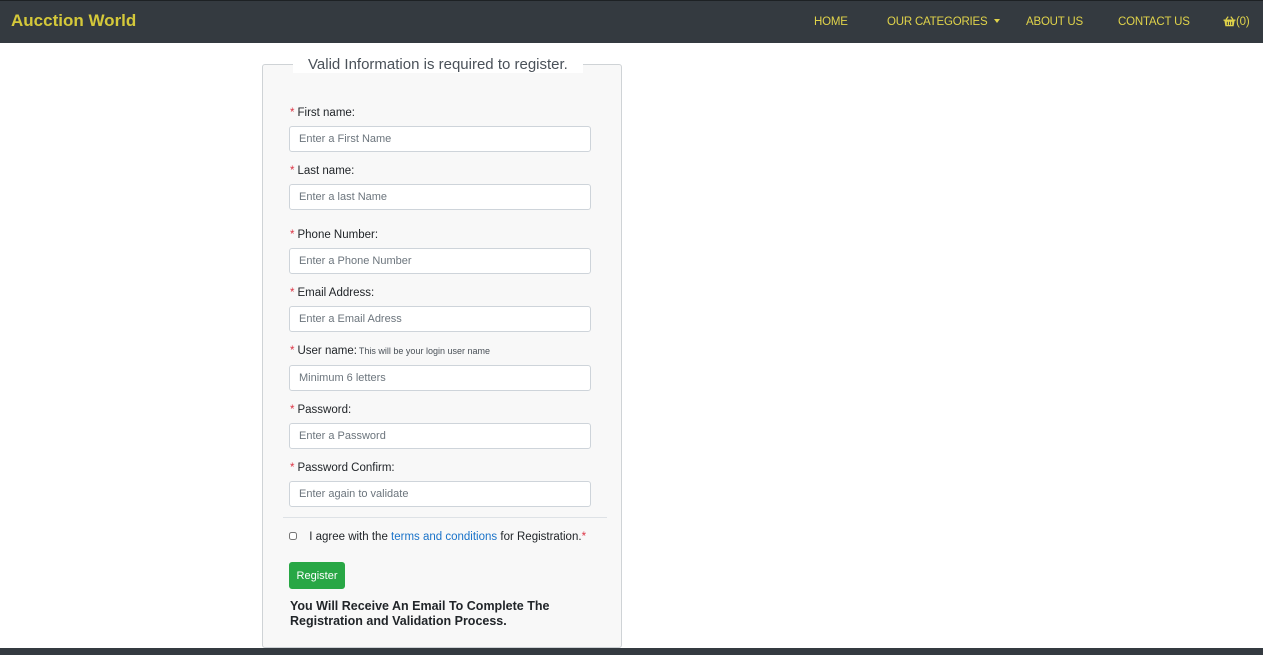  Describe the element at coordinates (440, 139) in the screenshot. I see `first-name-input` at that location.